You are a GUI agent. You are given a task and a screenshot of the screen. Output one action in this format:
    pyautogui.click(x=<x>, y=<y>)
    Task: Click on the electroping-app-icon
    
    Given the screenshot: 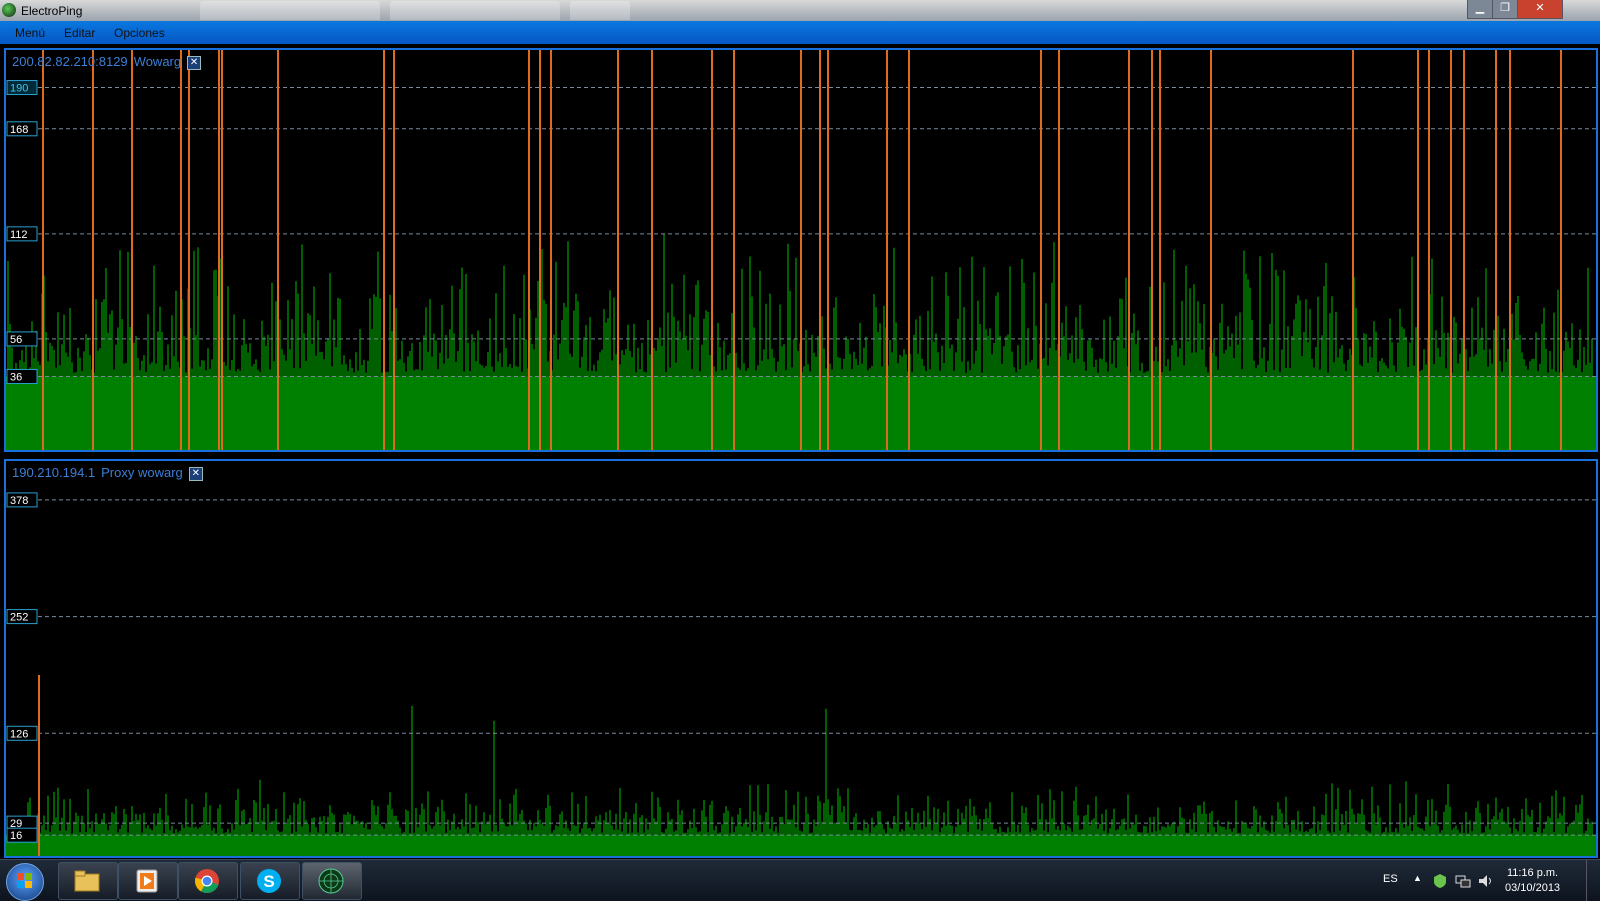 What is the action you would take?
    pyautogui.click(x=9, y=10)
    